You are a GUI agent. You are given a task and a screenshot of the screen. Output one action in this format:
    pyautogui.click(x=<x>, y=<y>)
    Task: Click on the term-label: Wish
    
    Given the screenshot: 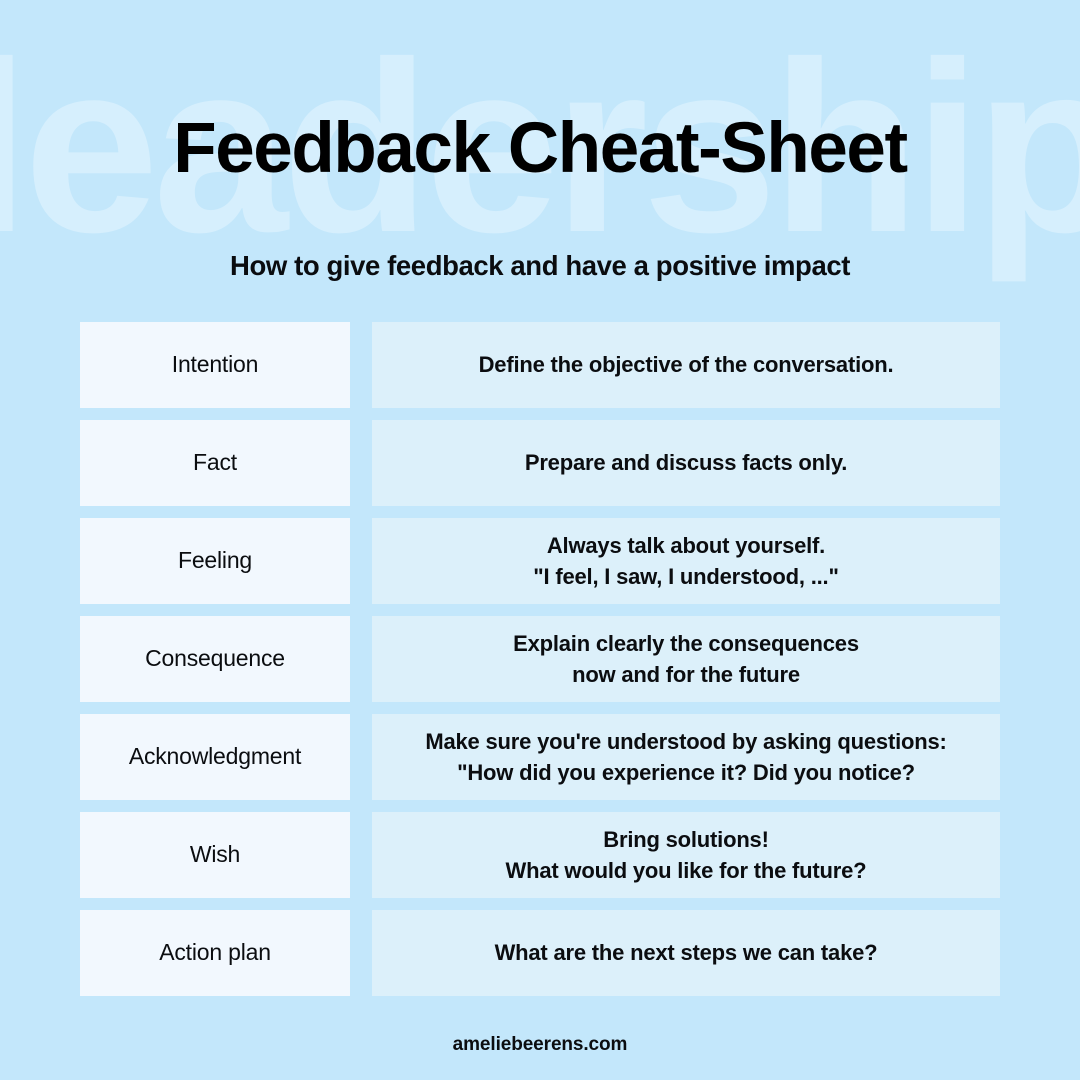 What is the action you would take?
    pyautogui.click(x=215, y=854)
    